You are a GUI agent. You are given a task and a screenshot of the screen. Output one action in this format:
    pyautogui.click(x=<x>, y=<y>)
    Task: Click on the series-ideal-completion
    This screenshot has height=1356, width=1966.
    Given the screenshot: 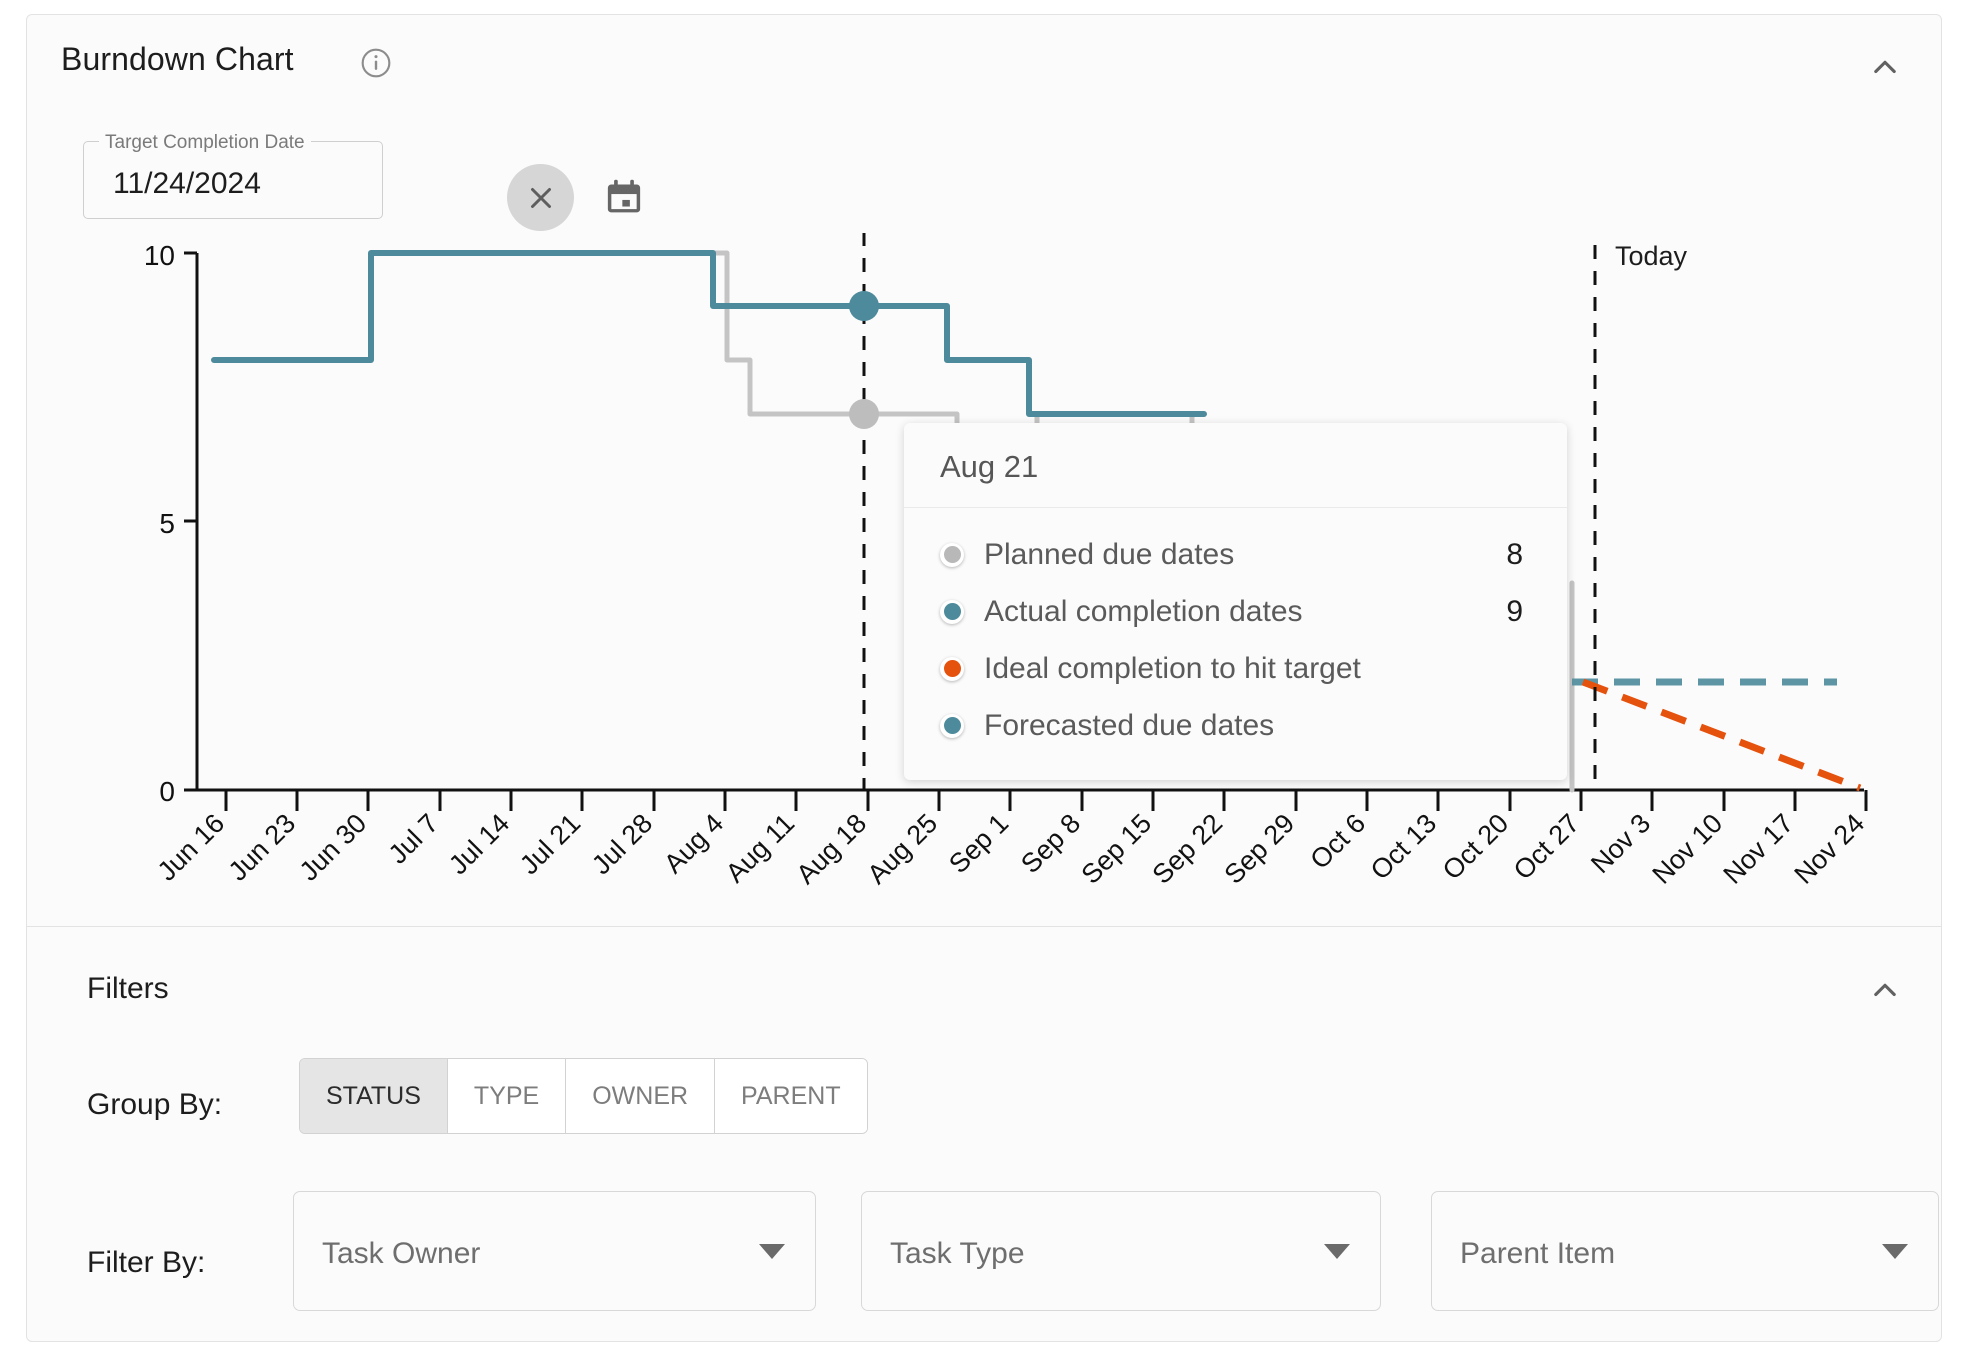 What is the action you would take?
    pyautogui.click(x=1721, y=735)
    